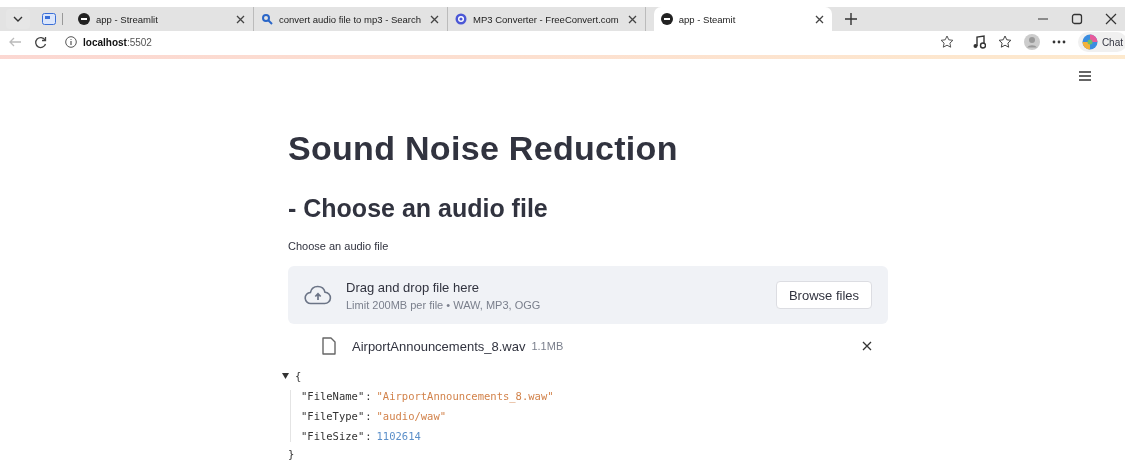 The height and width of the screenshot is (474, 1125). Describe the element at coordinates (1031, 42) in the screenshot. I see `profile-avatar-icon` at that location.